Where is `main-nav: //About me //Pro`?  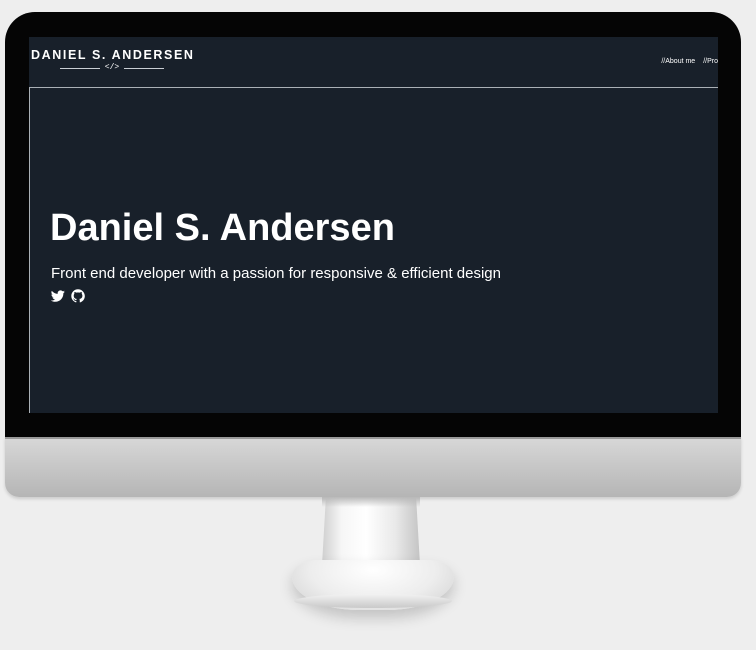 main-nav: //About me //Pro is located at coordinates (689, 61).